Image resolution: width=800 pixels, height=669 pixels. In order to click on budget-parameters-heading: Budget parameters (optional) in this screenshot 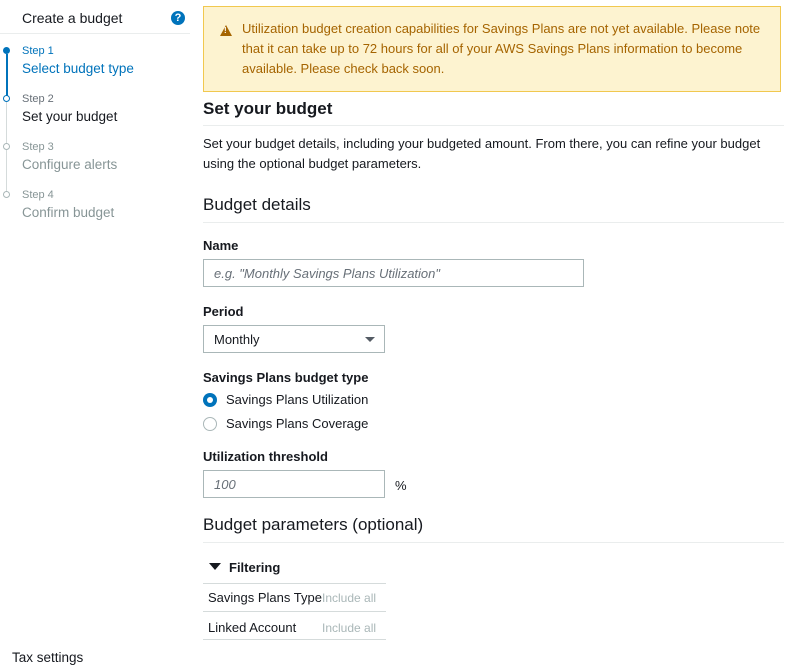, I will do `click(313, 524)`.